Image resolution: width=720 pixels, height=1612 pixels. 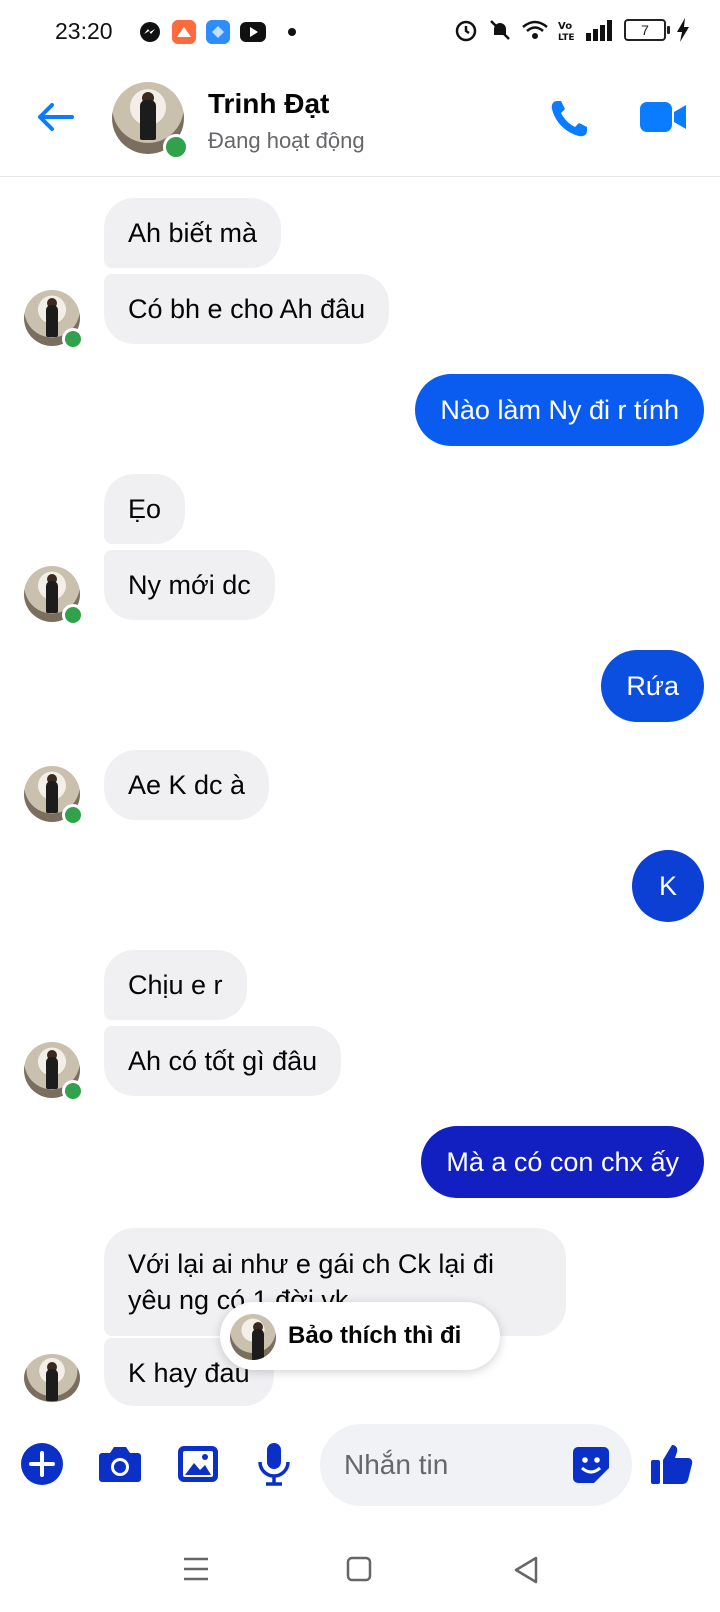 I want to click on back-icon, so click(x=526, y=1570).